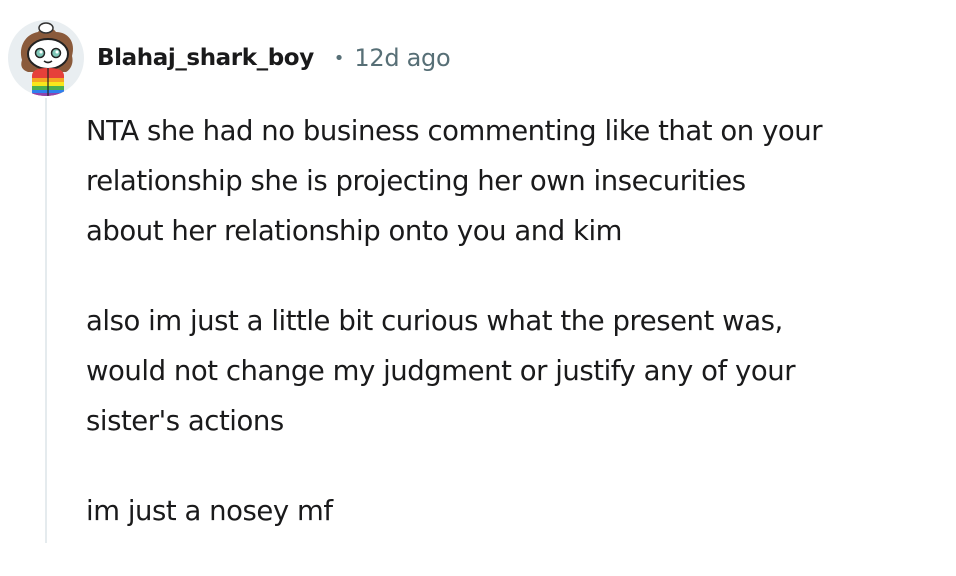  I want to click on snoo-avatar-icon, so click(47, 59).